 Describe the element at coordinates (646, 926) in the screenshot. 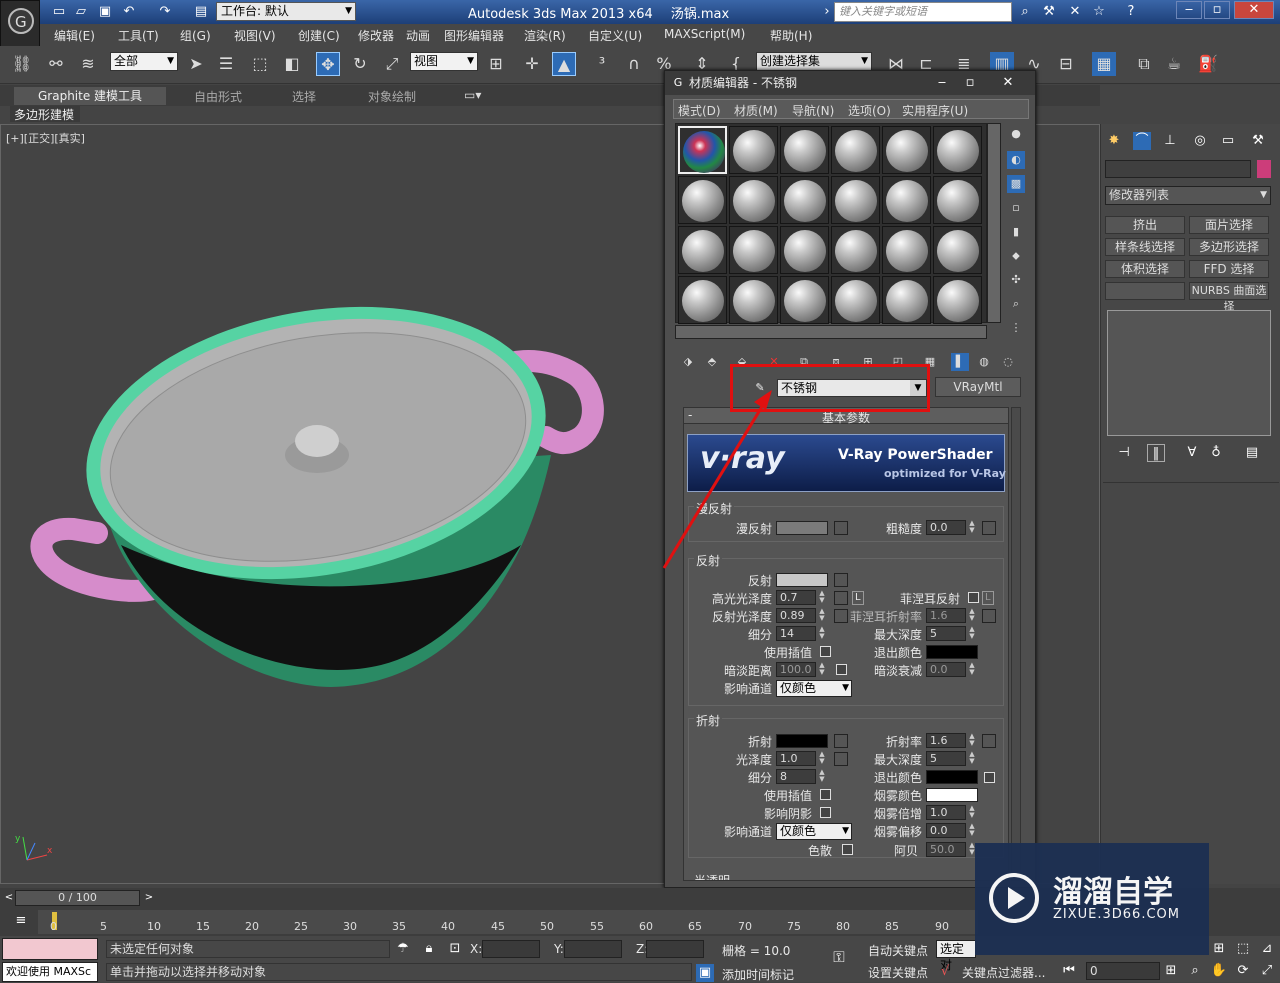

I see `timeline-tick: 60` at that location.